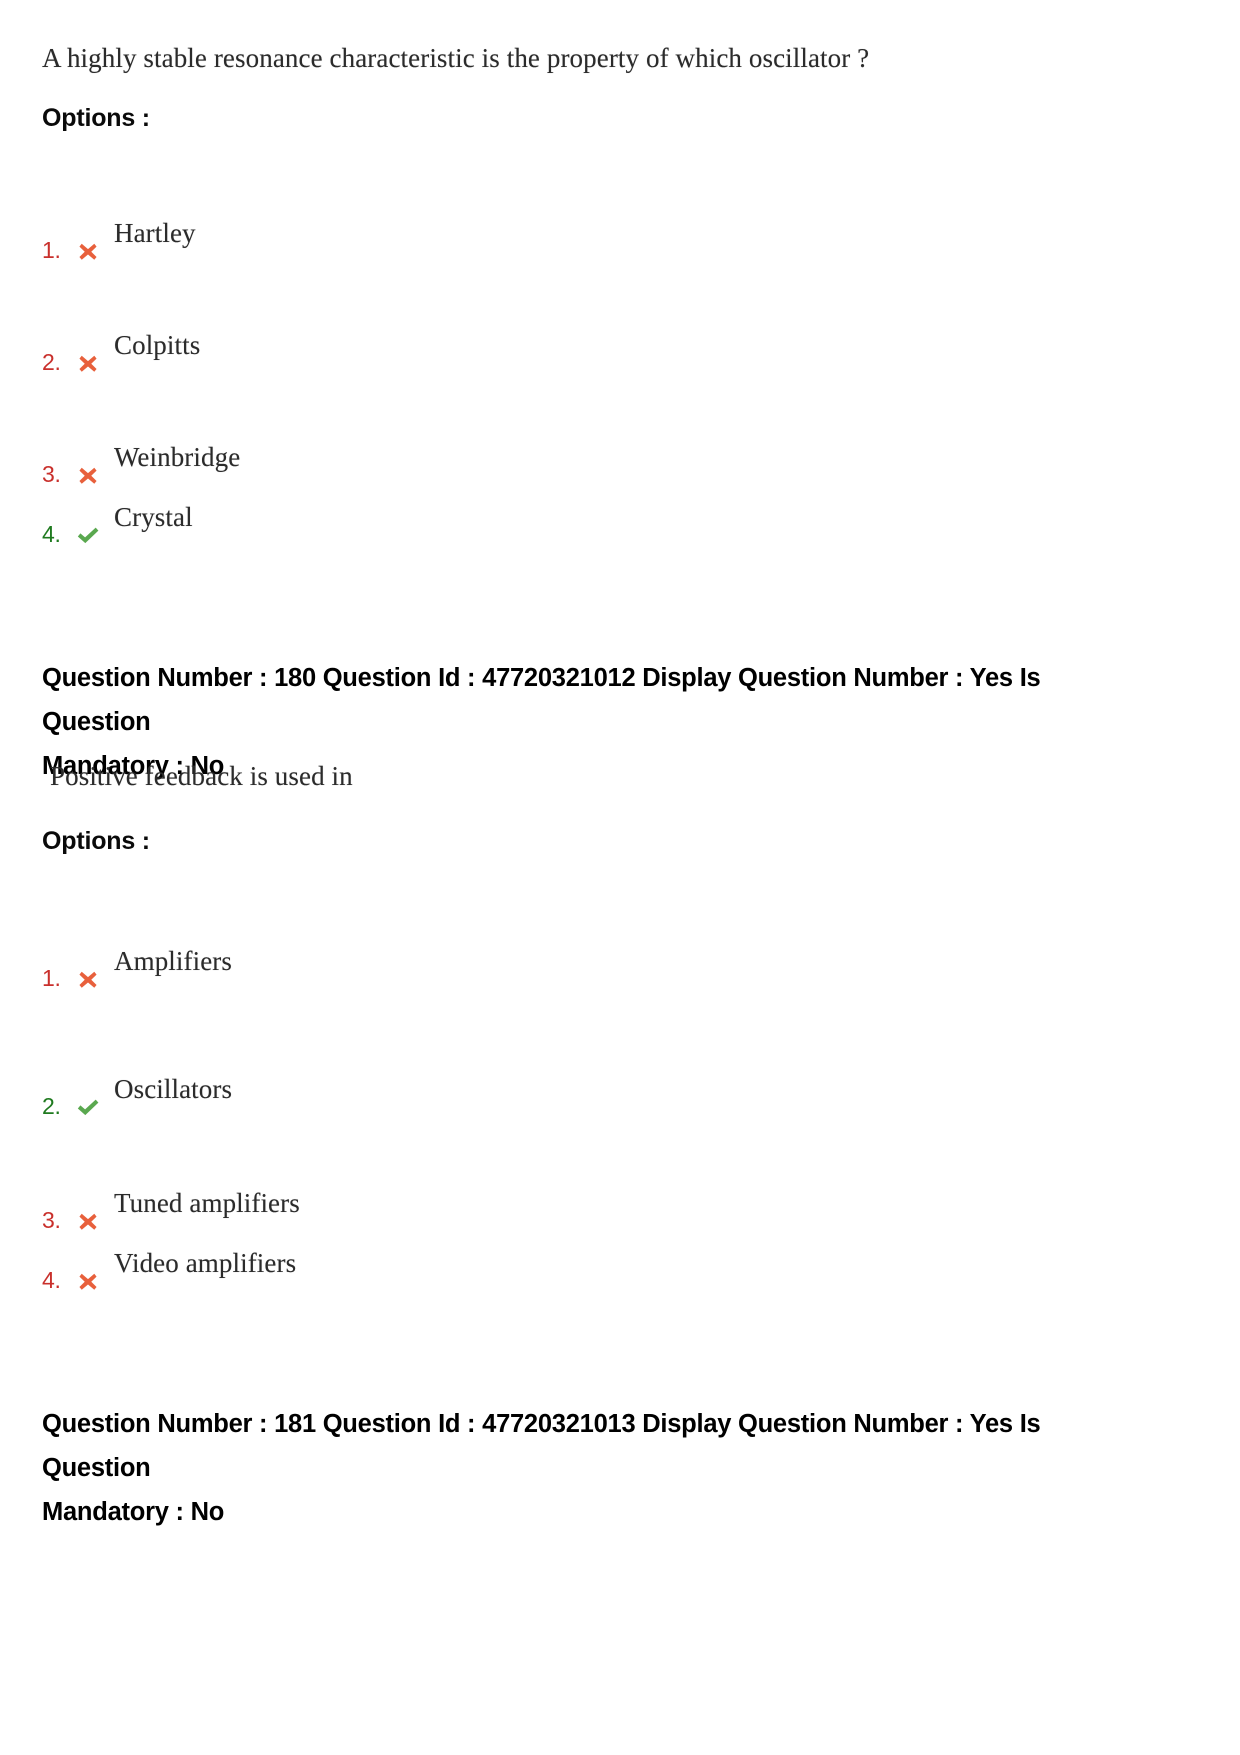  What do you see at coordinates (133, 1511) in the screenshot?
I see `question-header-line-2: Mandatory : No` at bounding box center [133, 1511].